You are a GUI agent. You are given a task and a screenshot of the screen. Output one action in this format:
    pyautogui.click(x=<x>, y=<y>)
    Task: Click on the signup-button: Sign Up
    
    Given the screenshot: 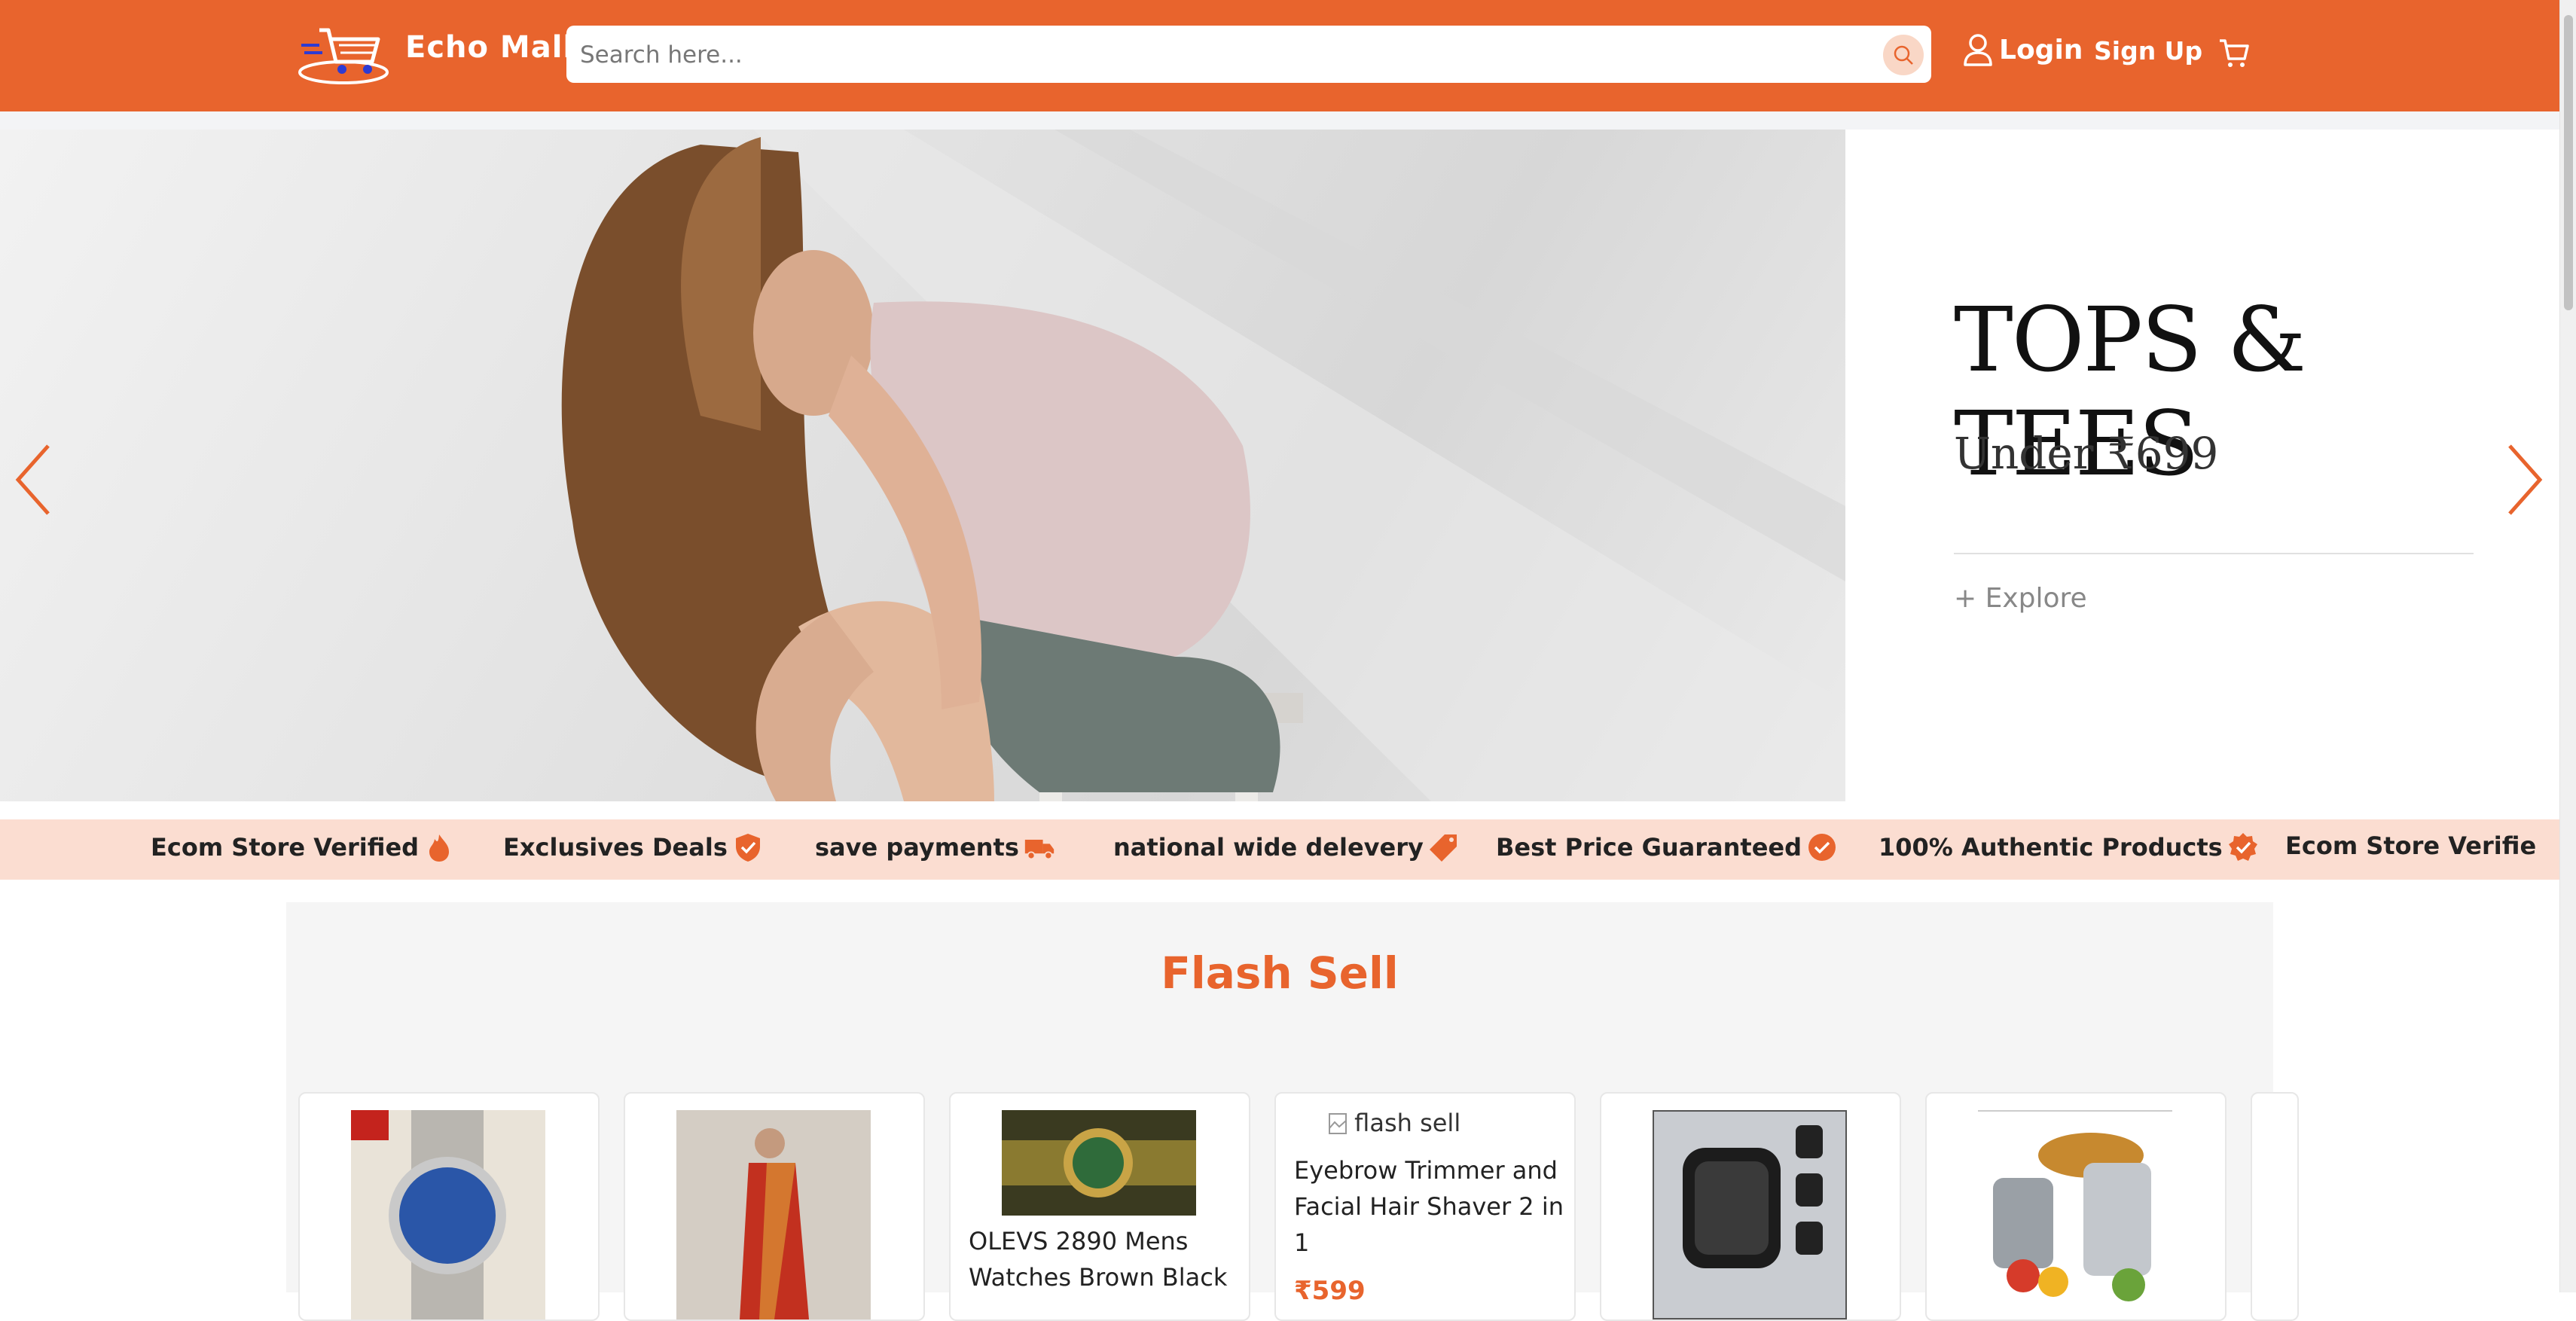 What is the action you would take?
    pyautogui.click(x=2148, y=51)
    